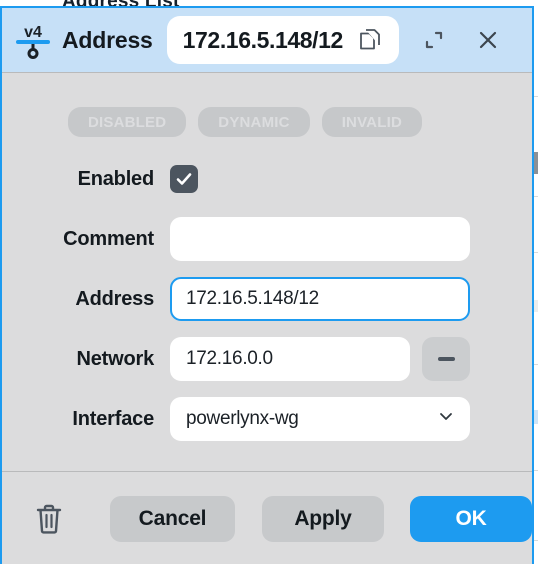  Describe the element at coordinates (320, 239) in the screenshot. I see `comment-input` at that location.